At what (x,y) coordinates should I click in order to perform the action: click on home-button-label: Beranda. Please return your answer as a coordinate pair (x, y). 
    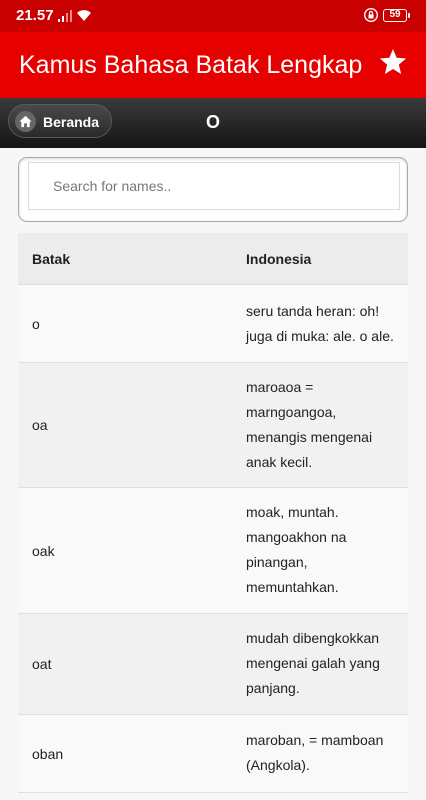
    Looking at the image, I should click on (71, 122).